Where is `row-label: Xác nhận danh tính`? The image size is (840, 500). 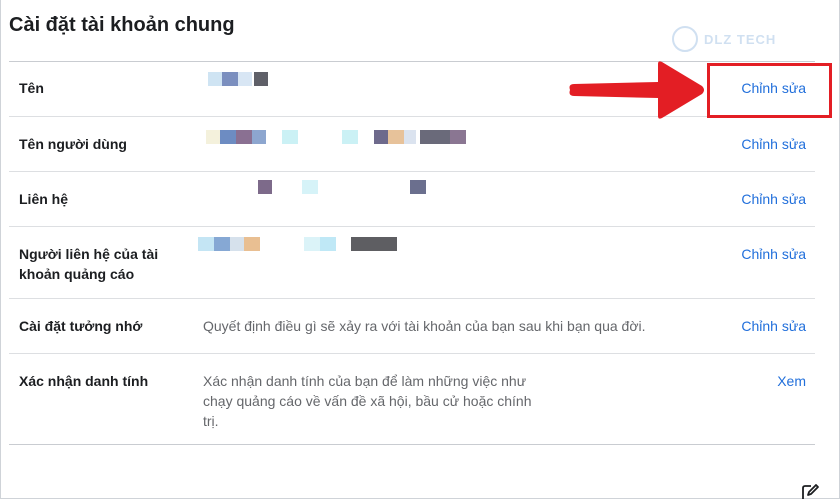 row-label: Xác nhận danh tính is located at coordinates (84, 381).